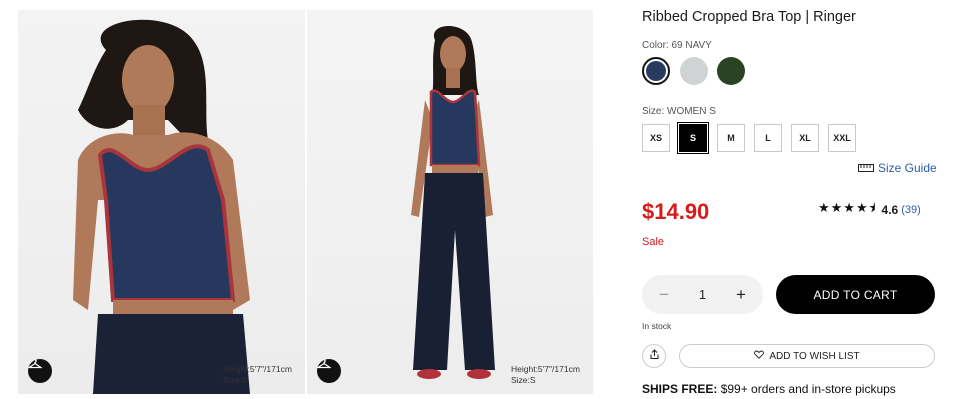  I want to click on quantity-stepper: − 1 +, so click(702, 294).